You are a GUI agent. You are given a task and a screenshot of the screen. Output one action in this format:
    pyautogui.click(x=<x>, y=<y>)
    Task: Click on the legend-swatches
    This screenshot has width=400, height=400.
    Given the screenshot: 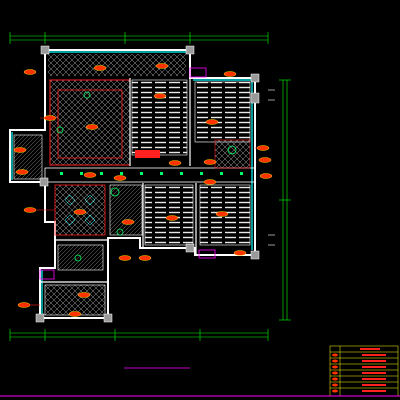 What is the action you would take?
    pyautogui.click(x=335, y=373)
    